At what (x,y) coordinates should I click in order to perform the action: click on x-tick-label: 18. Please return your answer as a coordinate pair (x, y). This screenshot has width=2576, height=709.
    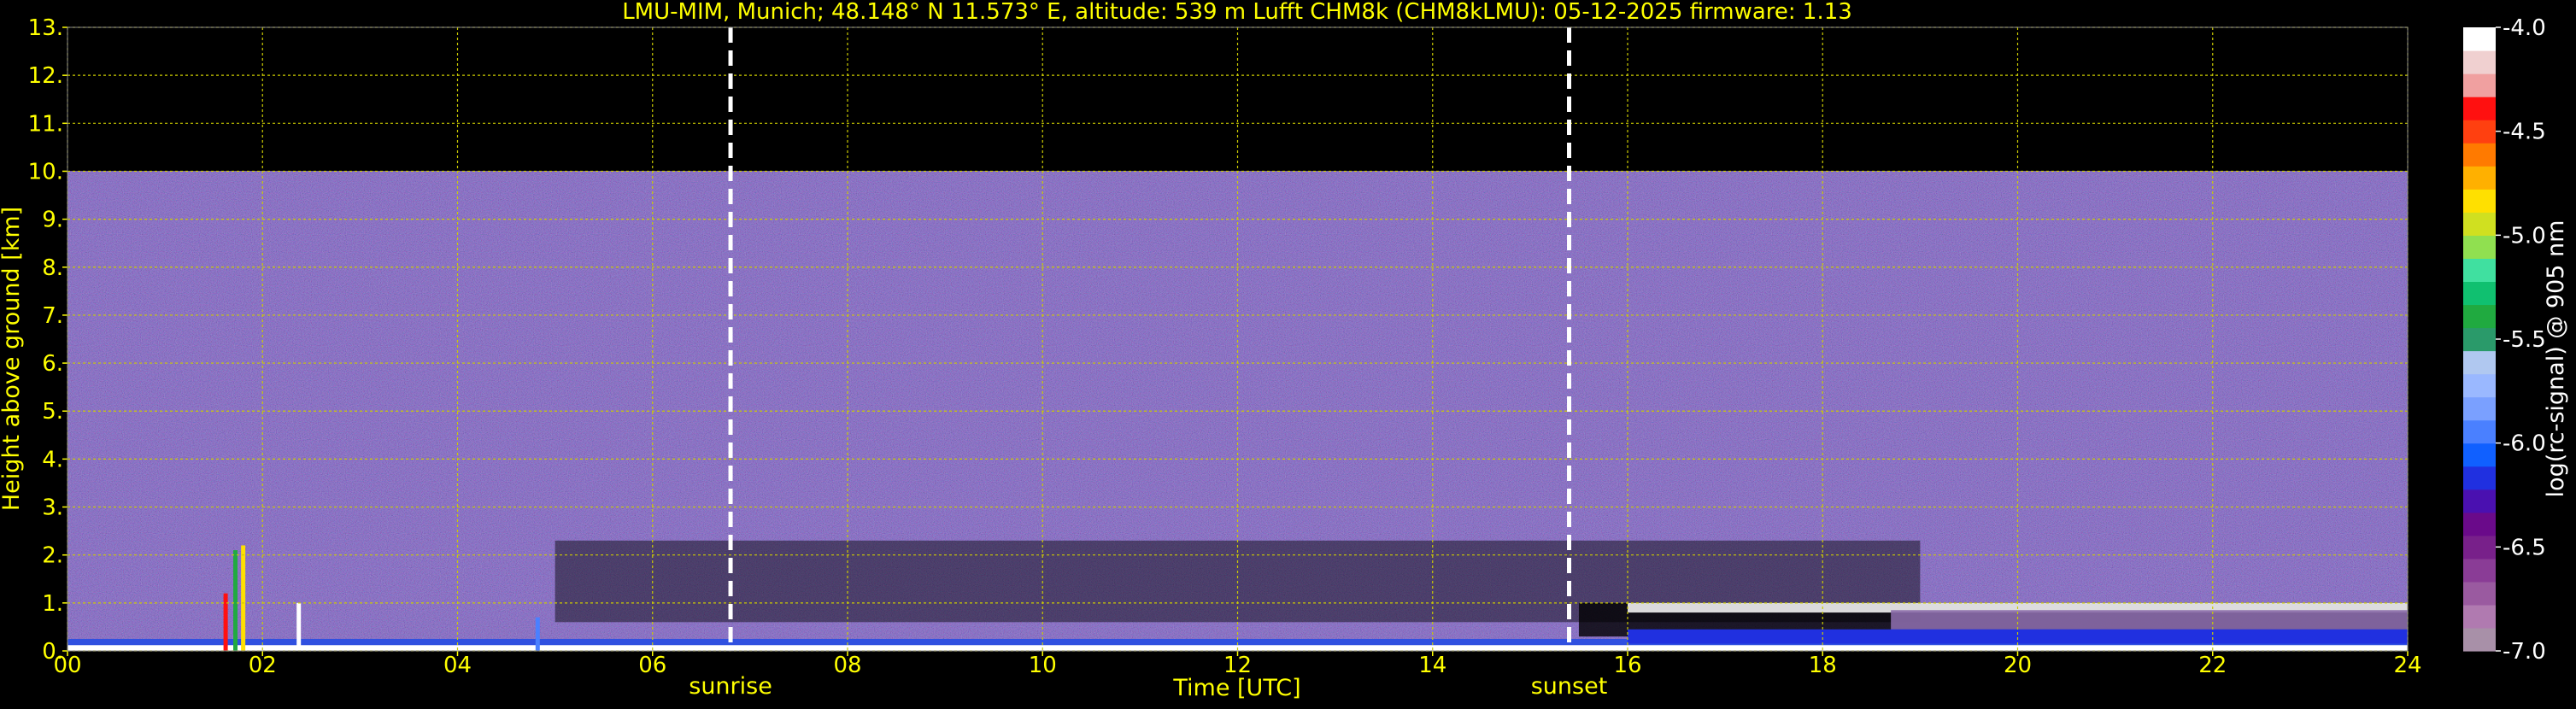
    Looking at the image, I should click on (1823, 665).